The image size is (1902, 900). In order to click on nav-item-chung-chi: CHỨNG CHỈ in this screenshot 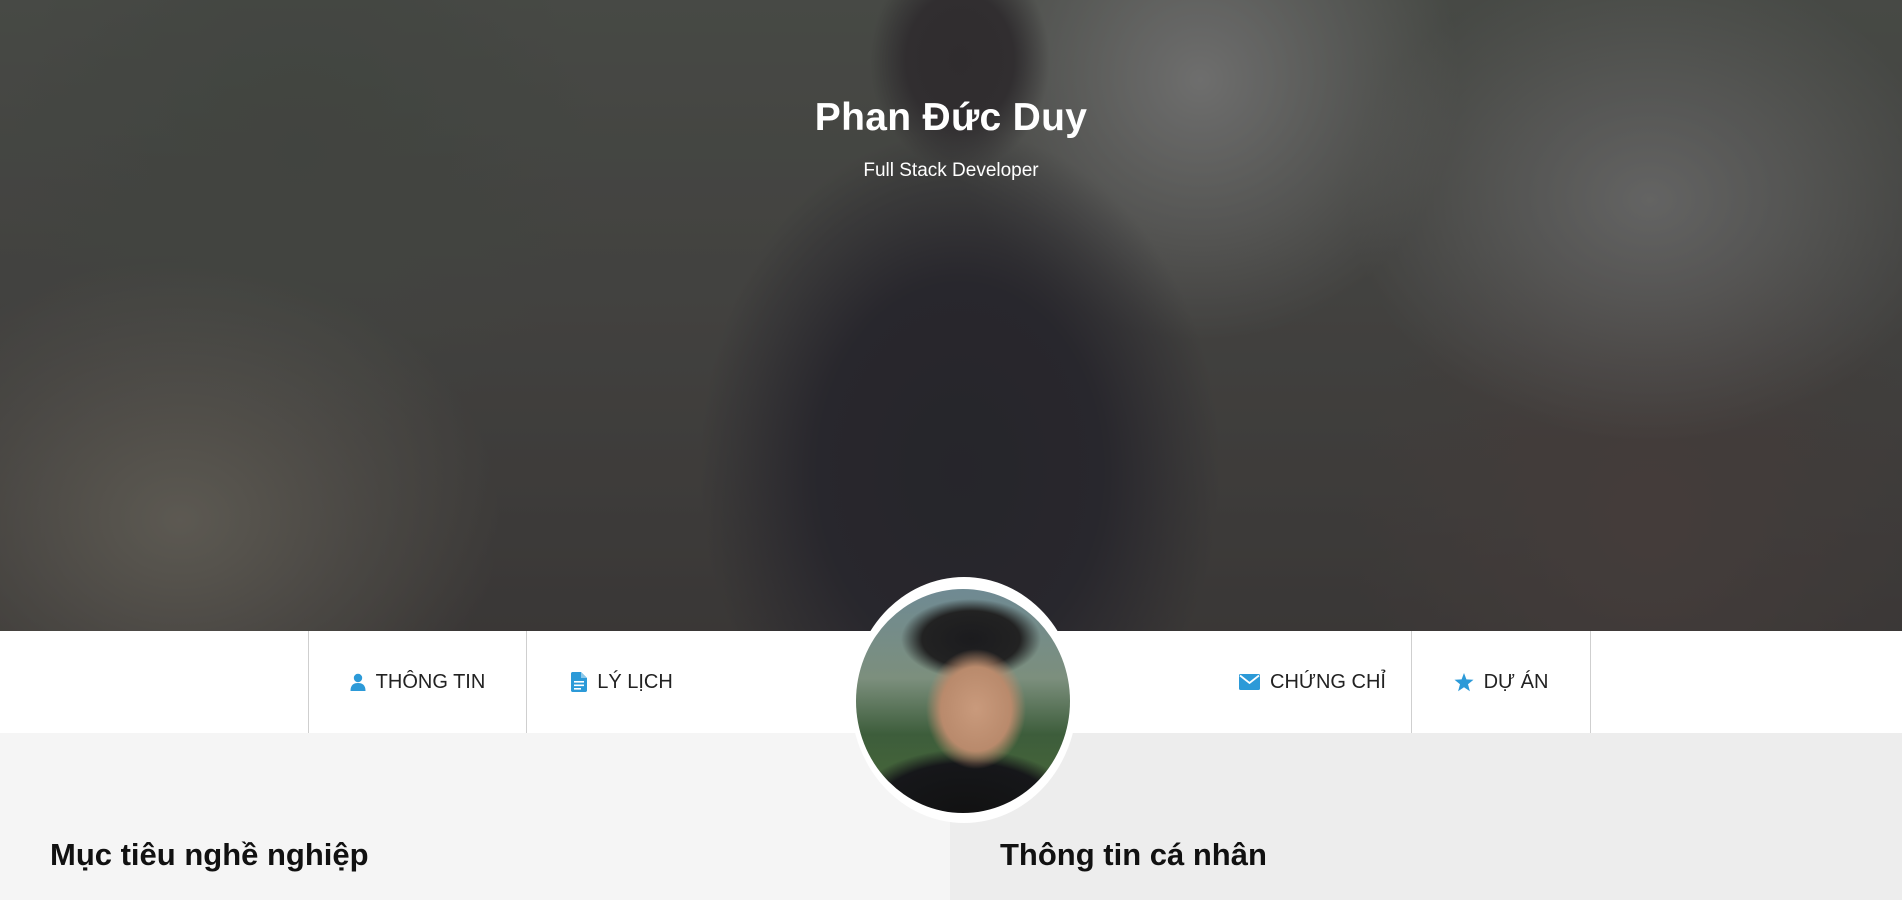, I will do `click(1312, 682)`.